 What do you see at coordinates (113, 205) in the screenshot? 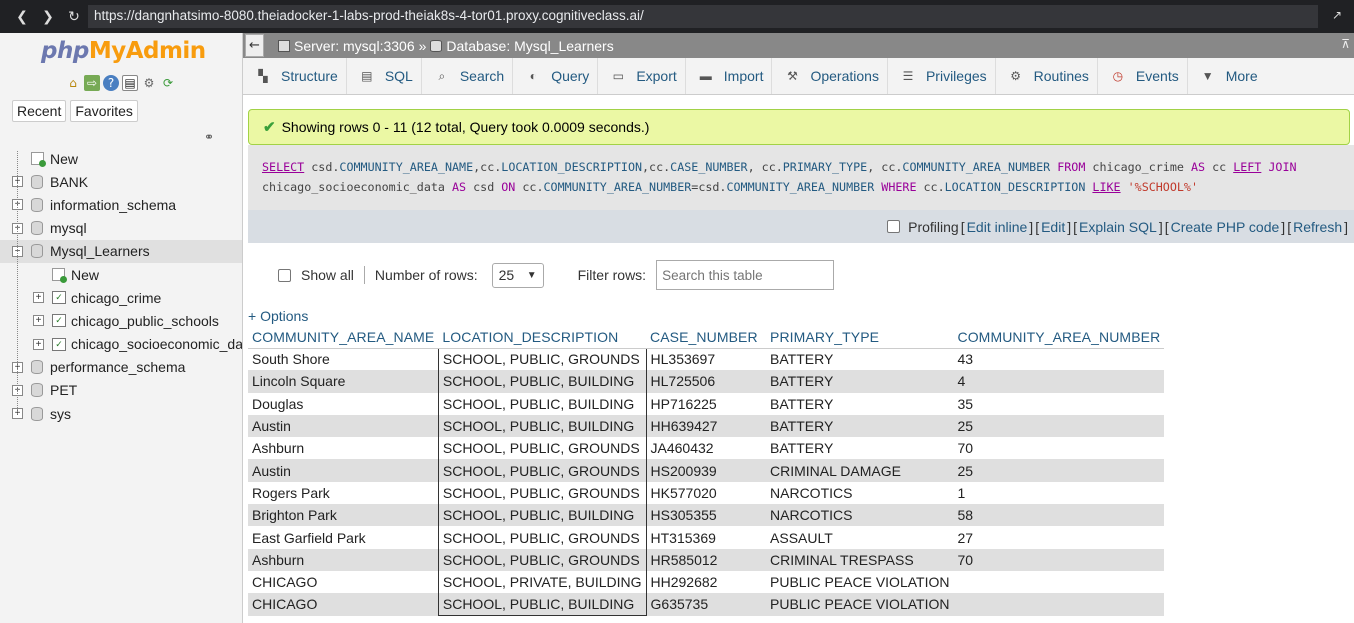
I see `tree-item-label: information_schema` at bounding box center [113, 205].